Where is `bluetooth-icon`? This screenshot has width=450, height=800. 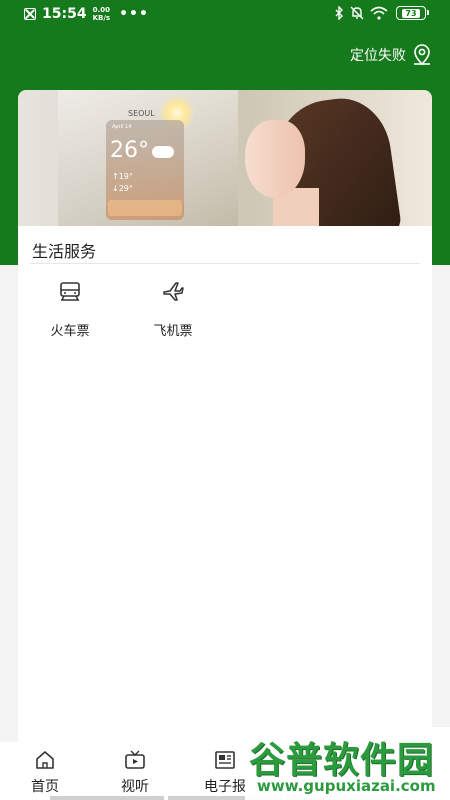
bluetooth-icon is located at coordinates (339, 13).